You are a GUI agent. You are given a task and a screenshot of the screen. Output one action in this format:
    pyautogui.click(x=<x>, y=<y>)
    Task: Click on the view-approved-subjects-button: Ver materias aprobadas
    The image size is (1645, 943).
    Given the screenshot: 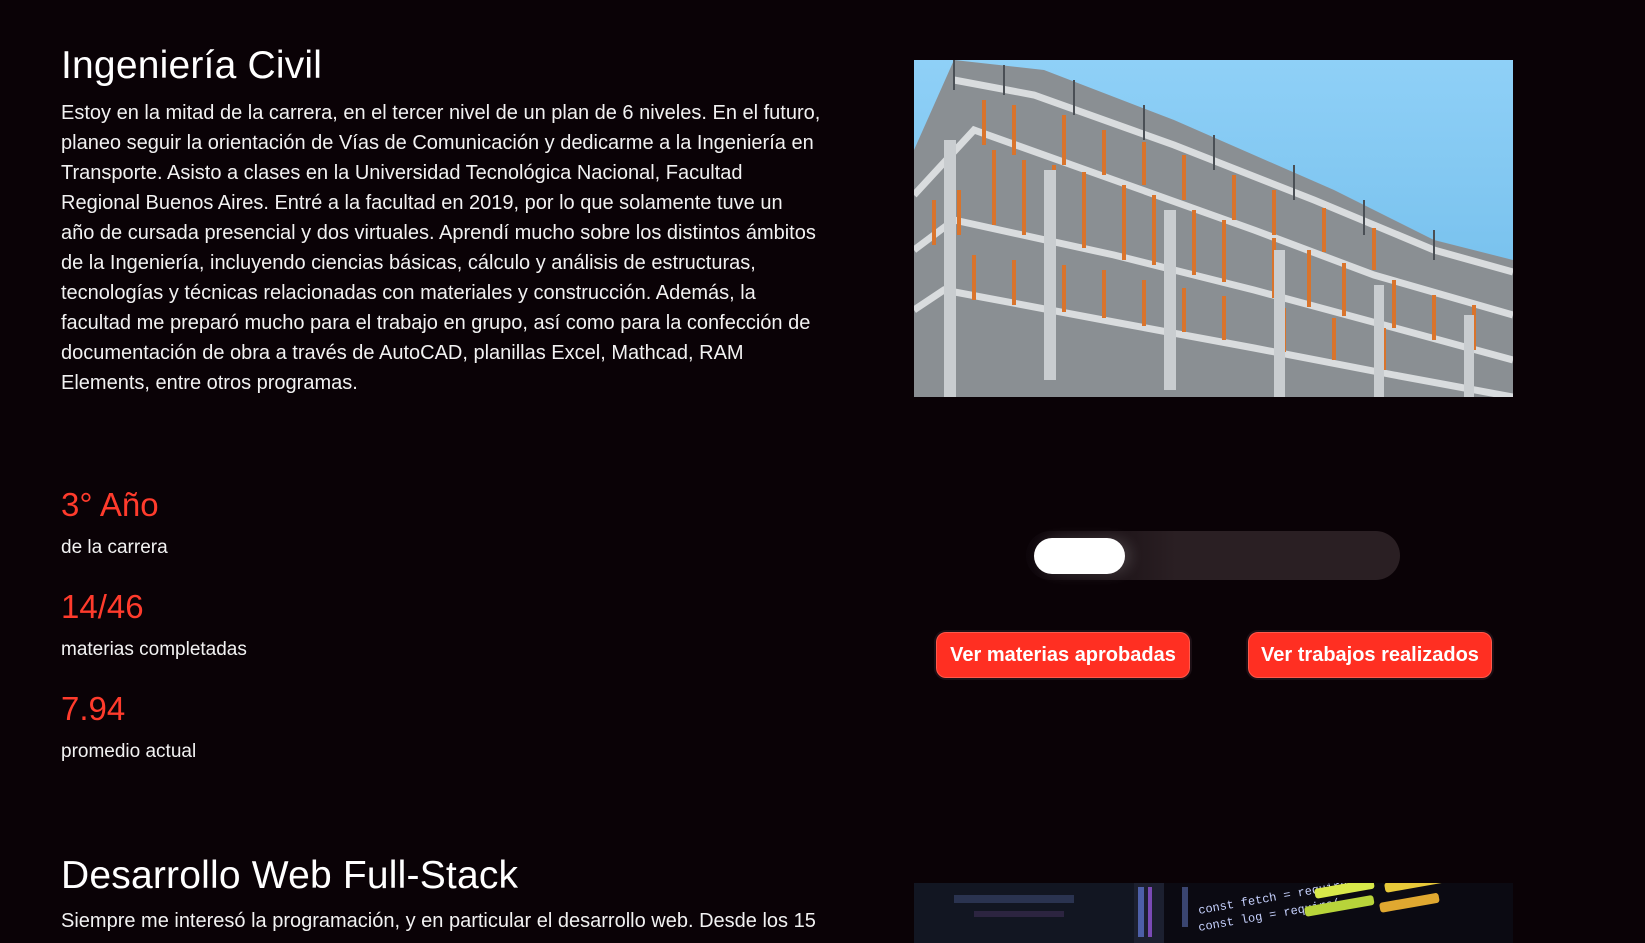 What is the action you would take?
    pyautogui.click(x=1063, y=655)
    